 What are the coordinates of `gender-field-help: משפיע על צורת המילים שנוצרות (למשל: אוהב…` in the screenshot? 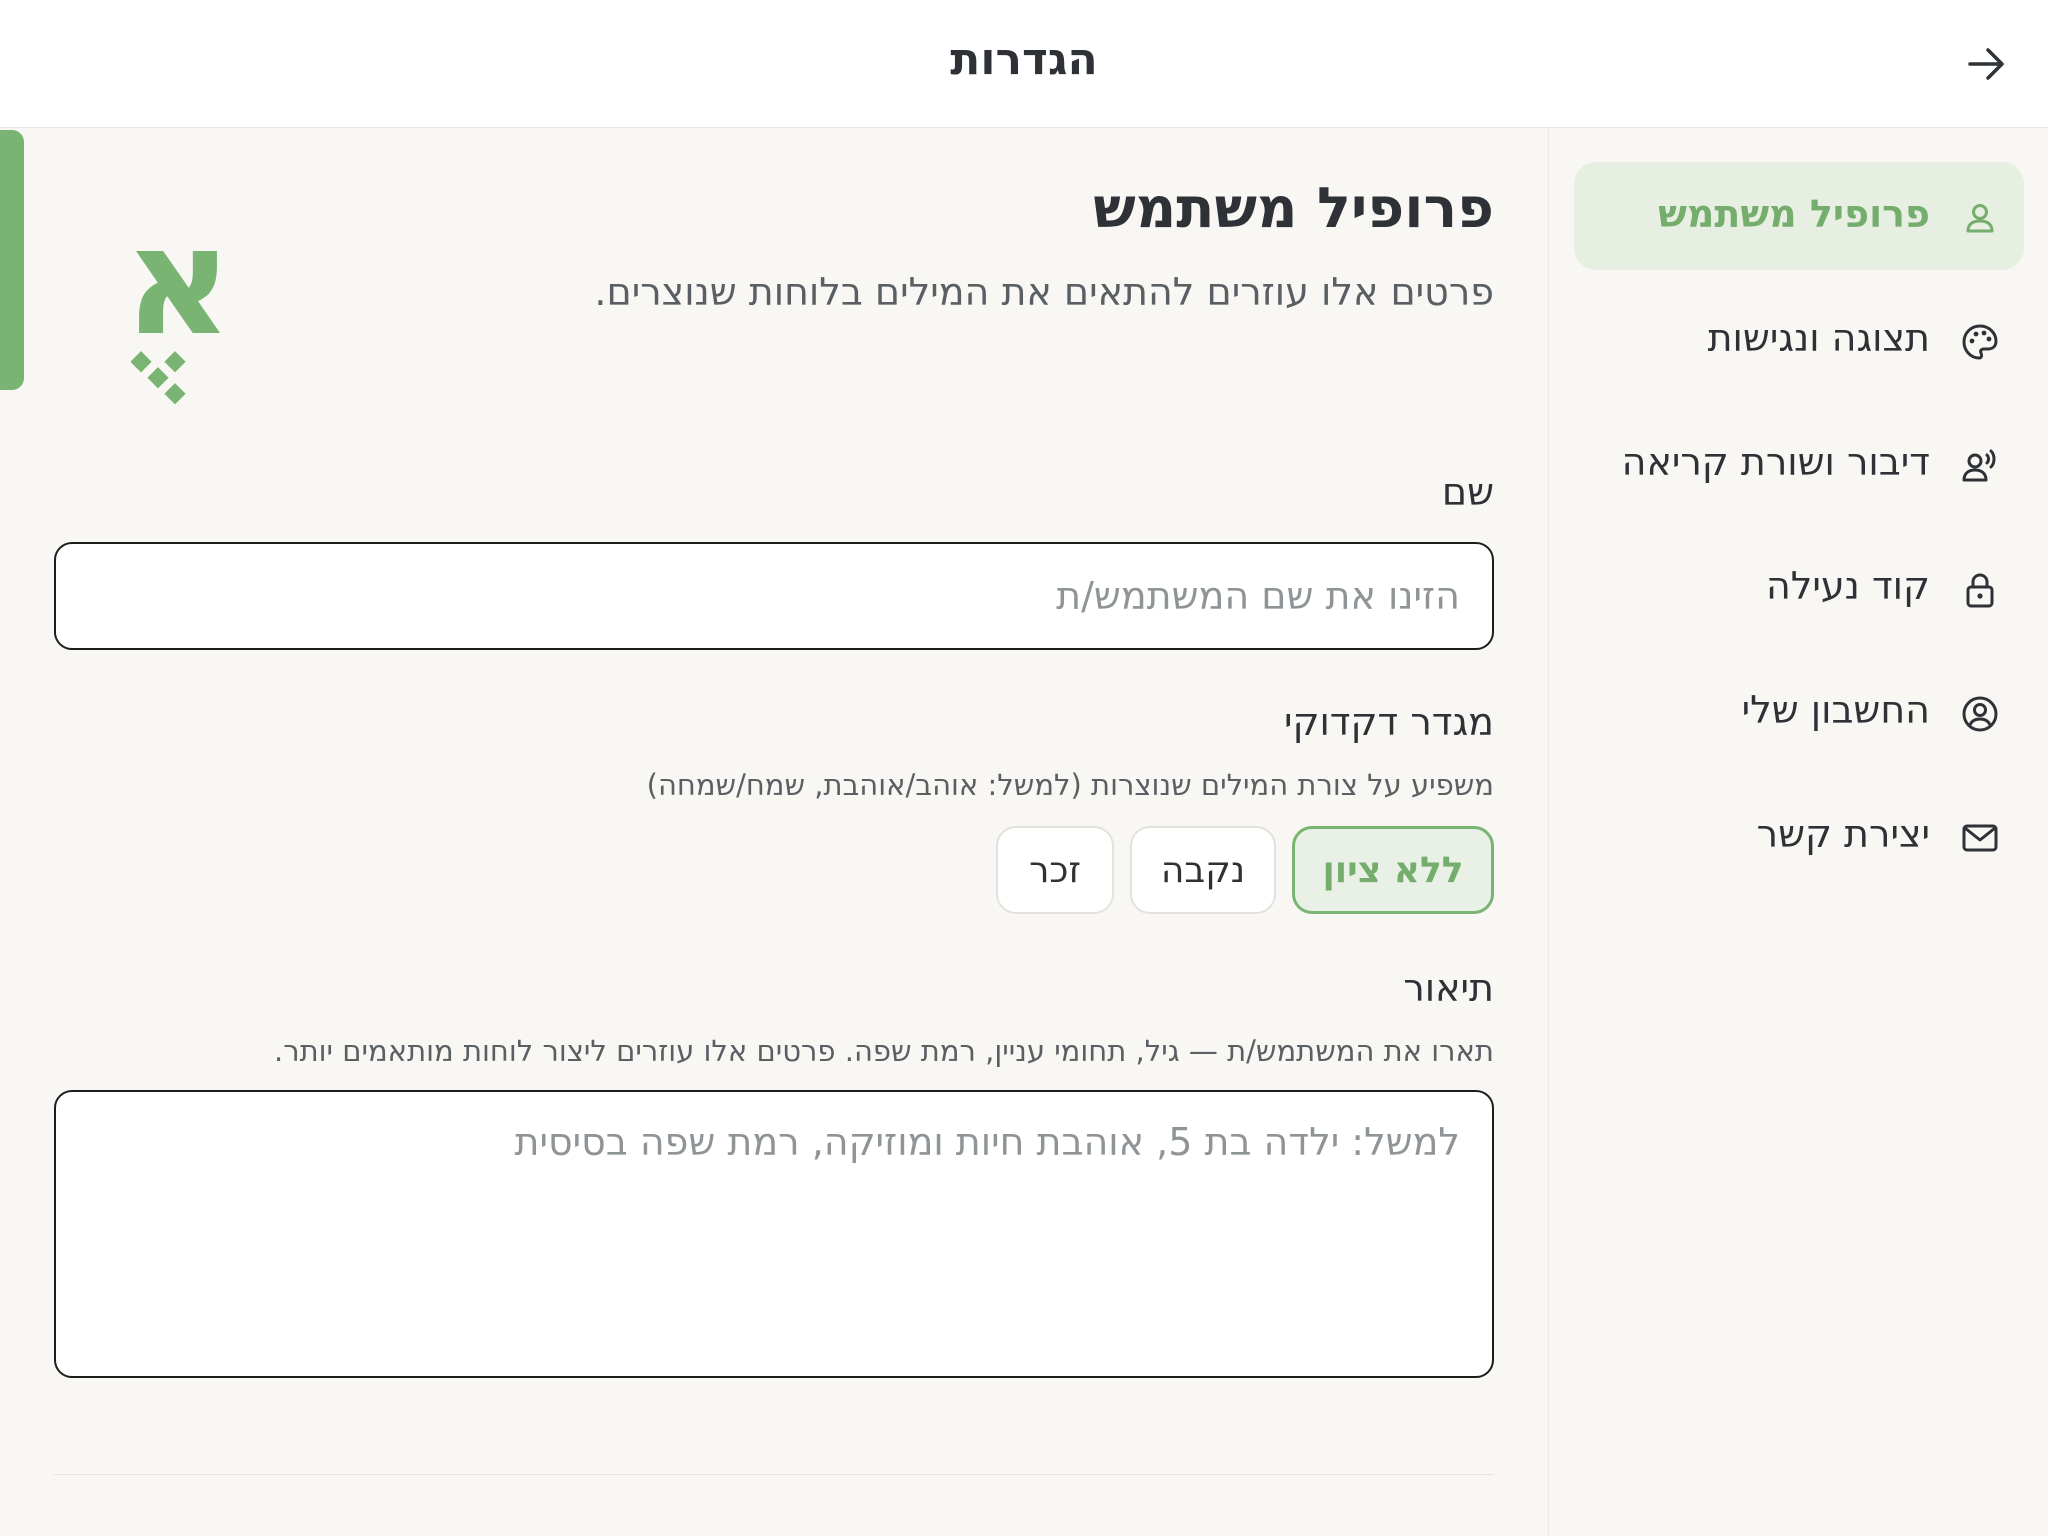 It's located at (1070, 785).